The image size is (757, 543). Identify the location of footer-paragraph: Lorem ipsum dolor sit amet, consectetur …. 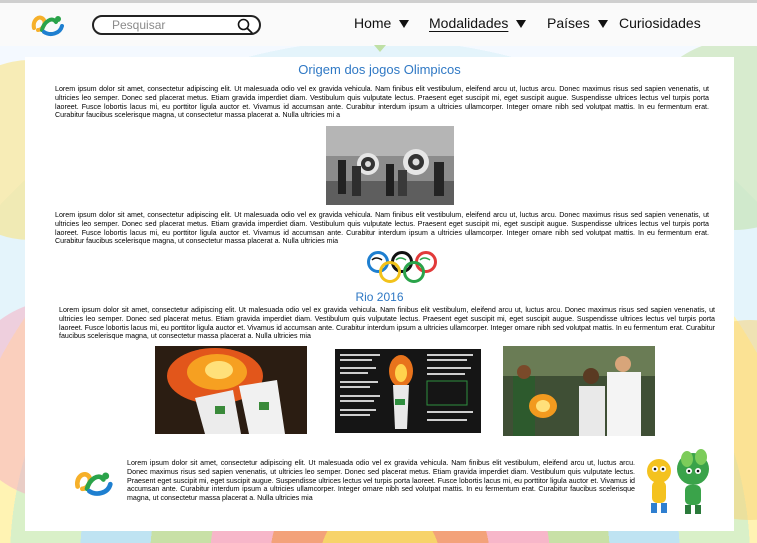
(381, 481).